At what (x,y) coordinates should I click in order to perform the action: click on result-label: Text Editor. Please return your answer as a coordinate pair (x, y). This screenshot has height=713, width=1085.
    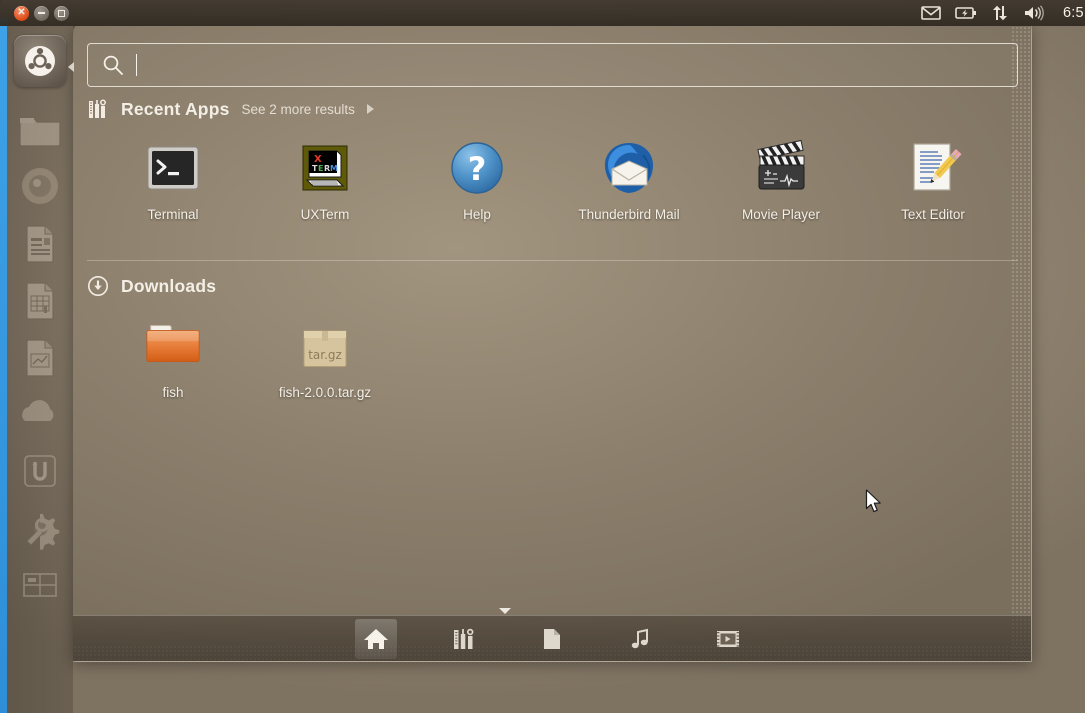
    Looking at the image, I should click on (933, 214).